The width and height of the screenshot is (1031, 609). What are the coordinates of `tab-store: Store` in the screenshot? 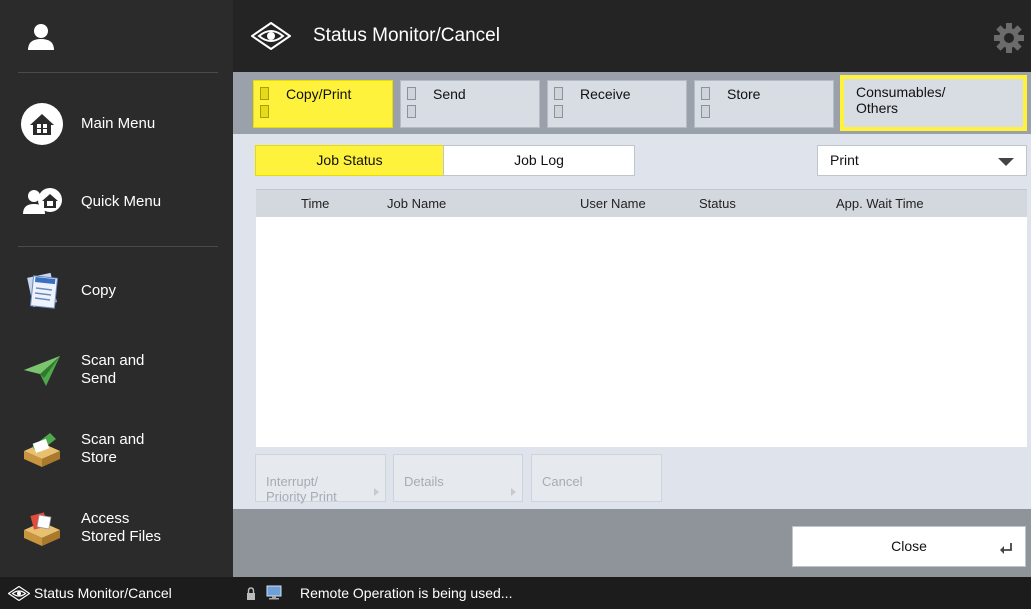 It's located at (764, 104).